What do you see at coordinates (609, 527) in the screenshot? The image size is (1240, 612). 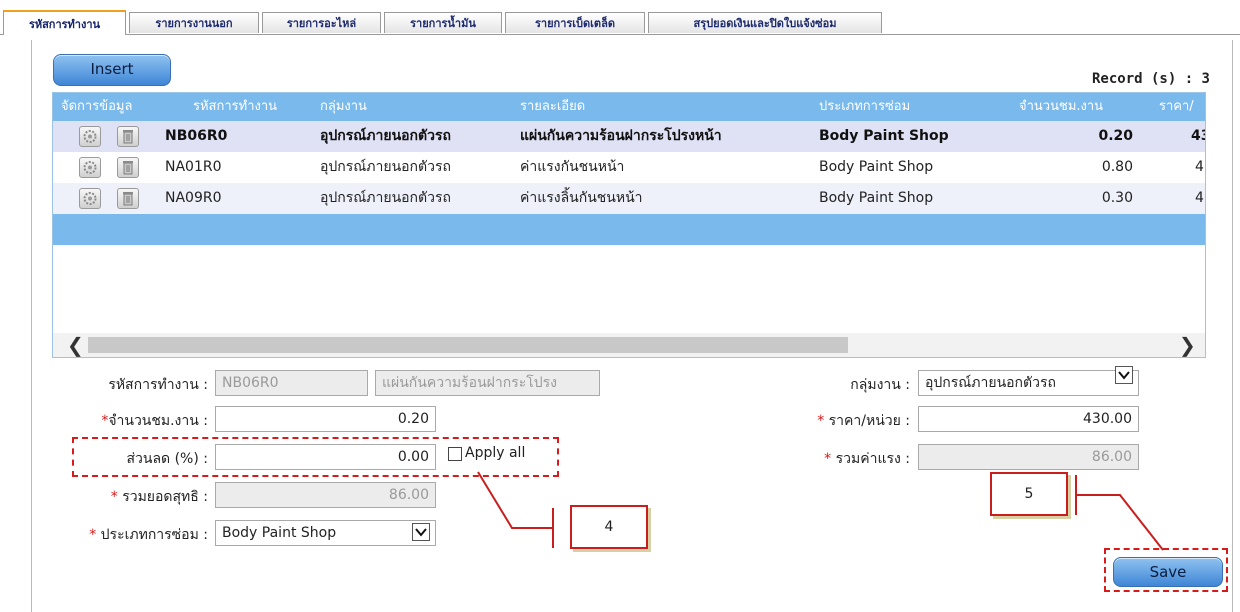 I see `callout-4: 4` at bounding box center [609, 527].